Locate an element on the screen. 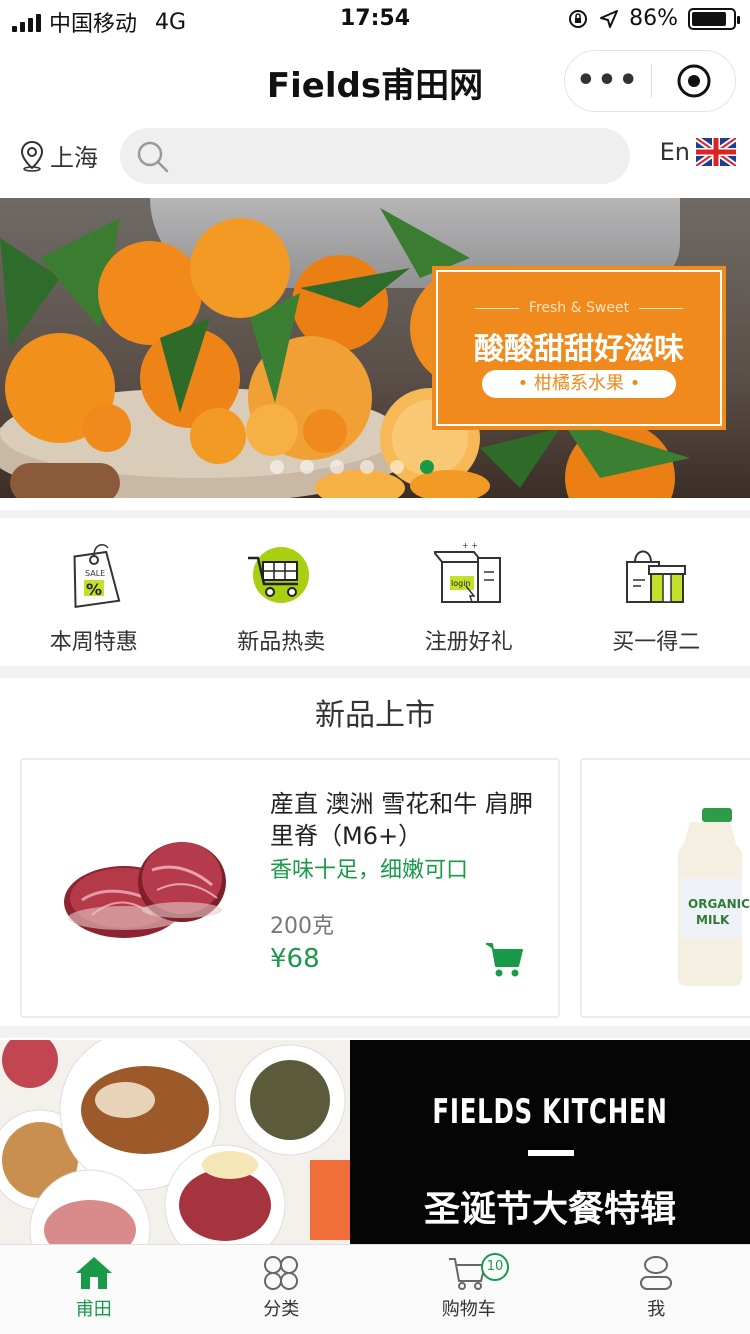  language-switch: En is located at coordinates (698, 152).